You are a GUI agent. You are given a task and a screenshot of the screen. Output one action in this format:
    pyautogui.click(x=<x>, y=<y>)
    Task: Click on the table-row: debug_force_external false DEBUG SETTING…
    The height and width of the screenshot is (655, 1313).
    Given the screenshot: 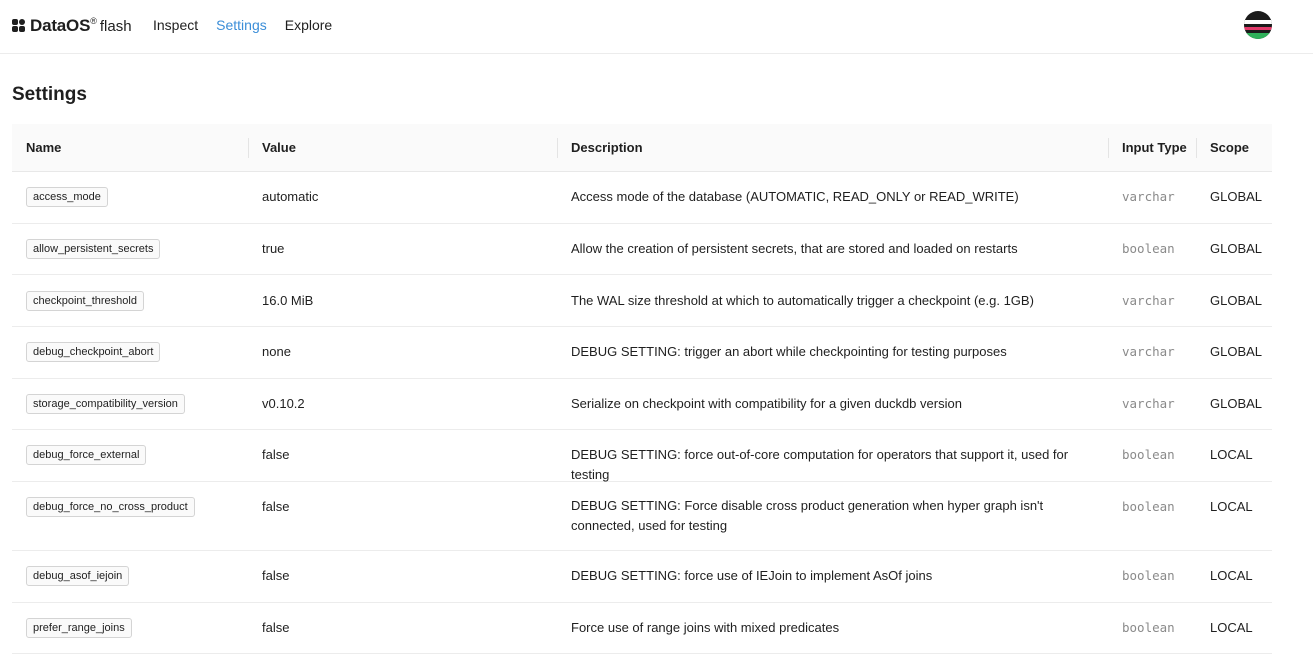 What is the action you would take?
    pyautogui.click(x=642, y=456)
    